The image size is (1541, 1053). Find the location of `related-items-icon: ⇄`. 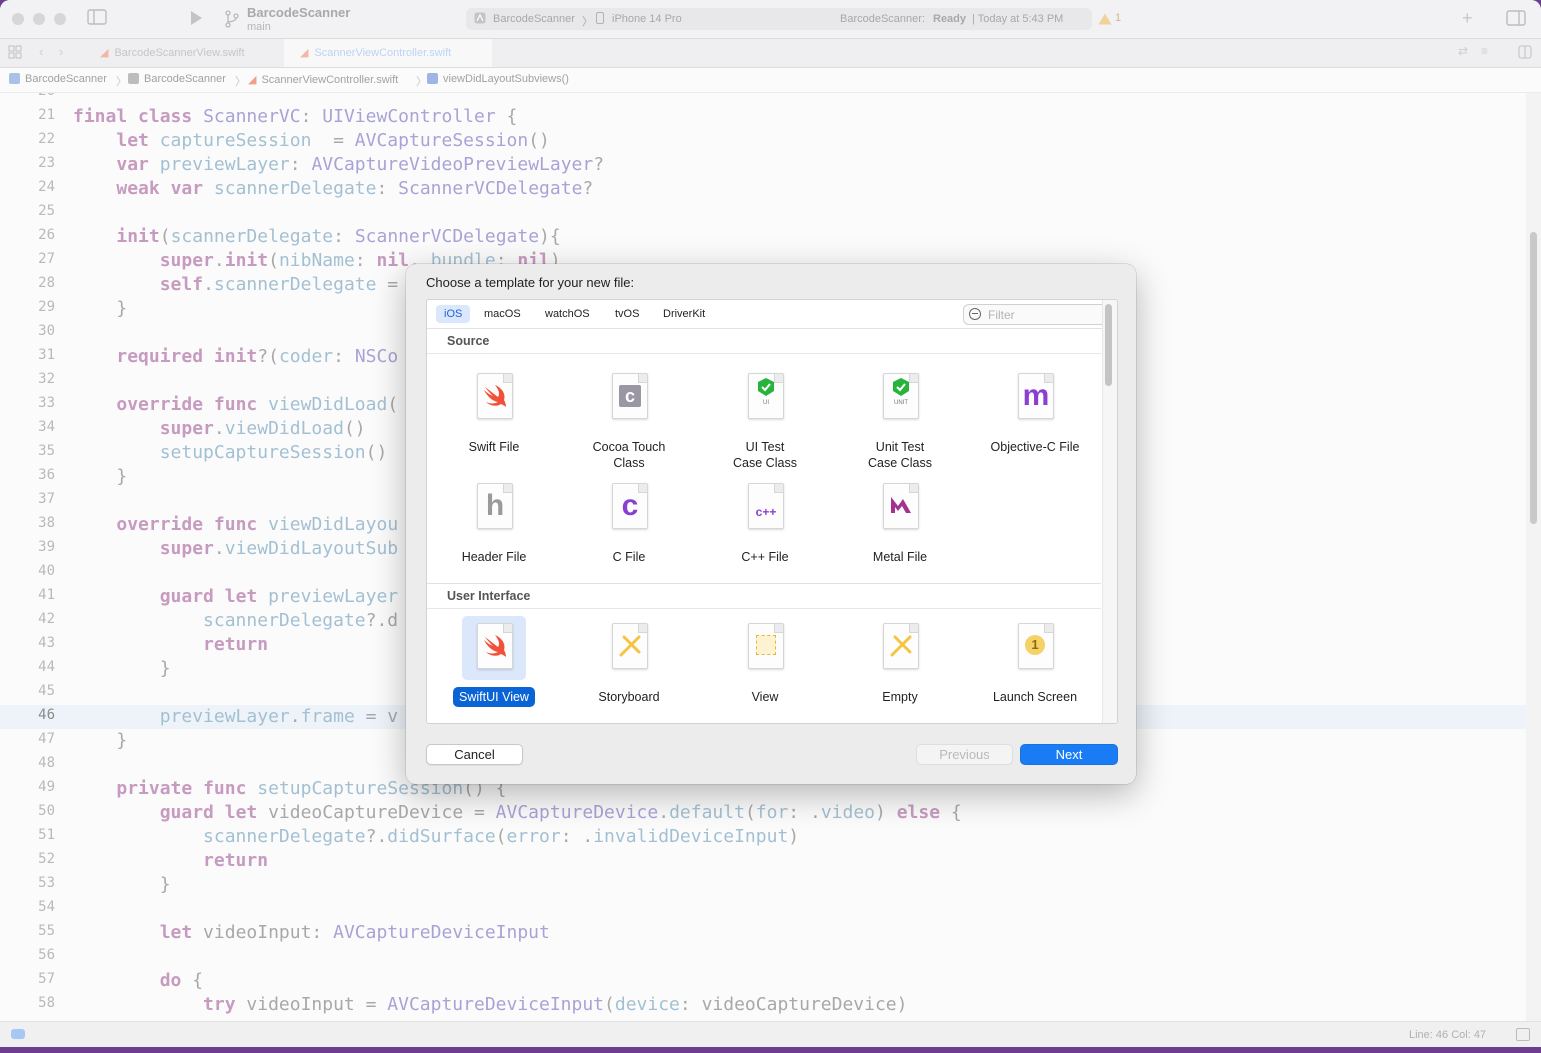

related-items-icon: ⇄ is located at coordinates (1463, 51).